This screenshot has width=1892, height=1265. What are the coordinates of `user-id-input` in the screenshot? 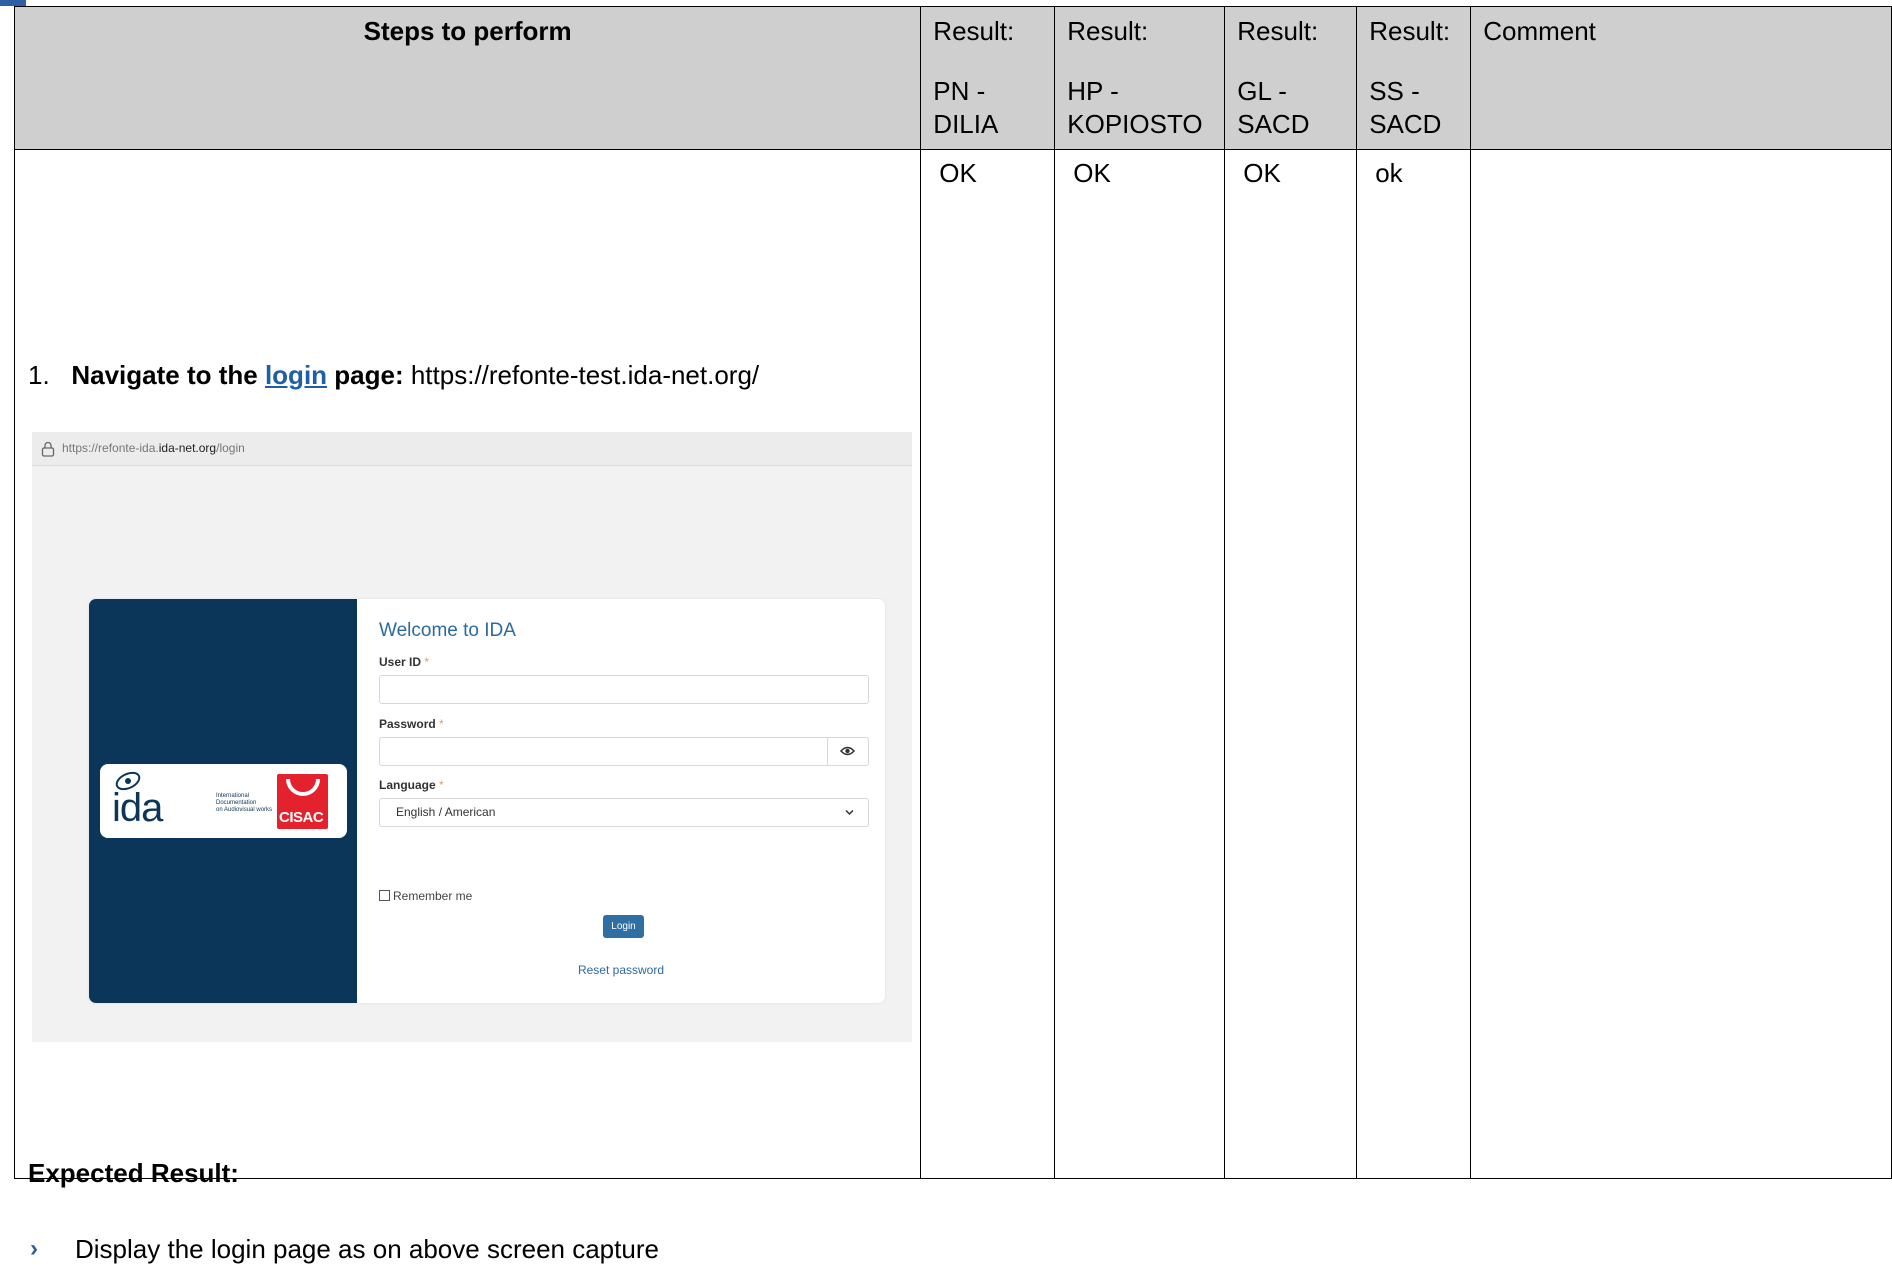 It's located at (624, 689).